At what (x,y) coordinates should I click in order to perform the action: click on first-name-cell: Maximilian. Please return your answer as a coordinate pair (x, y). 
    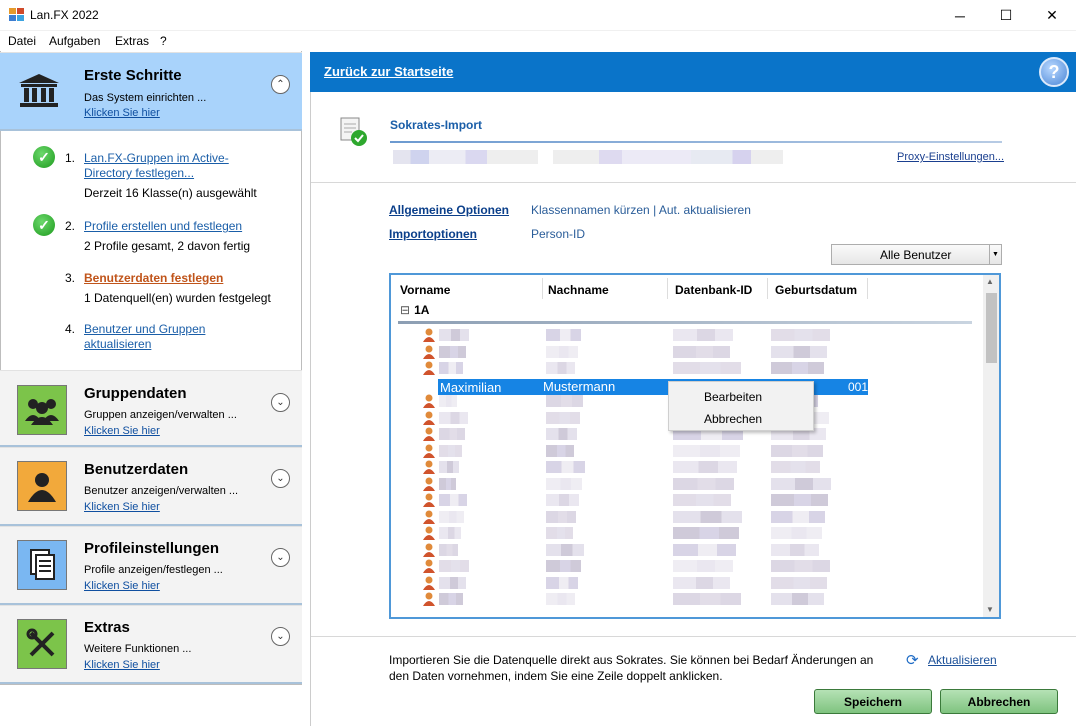
    Looking at the image, I should click on (471, 387).